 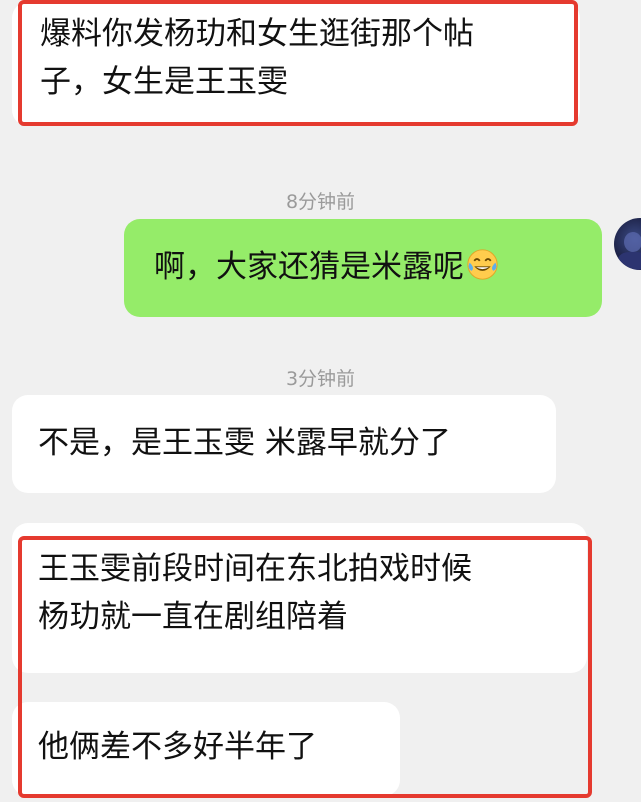 What do you see at coordinates (320, 379) in the screenshot?
I see `timestamp: 3分钟前` at bounding box center [320, 379].